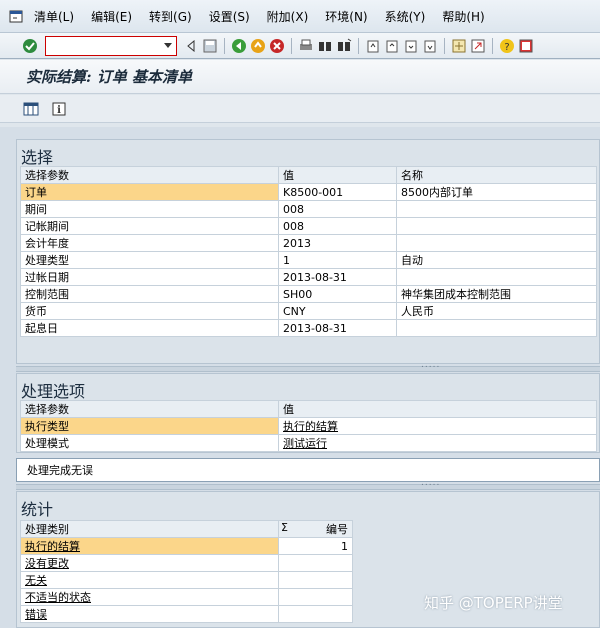 This screenshot has height=628, width=600. I want to click on param-cell: 订单, so click(149, 192).